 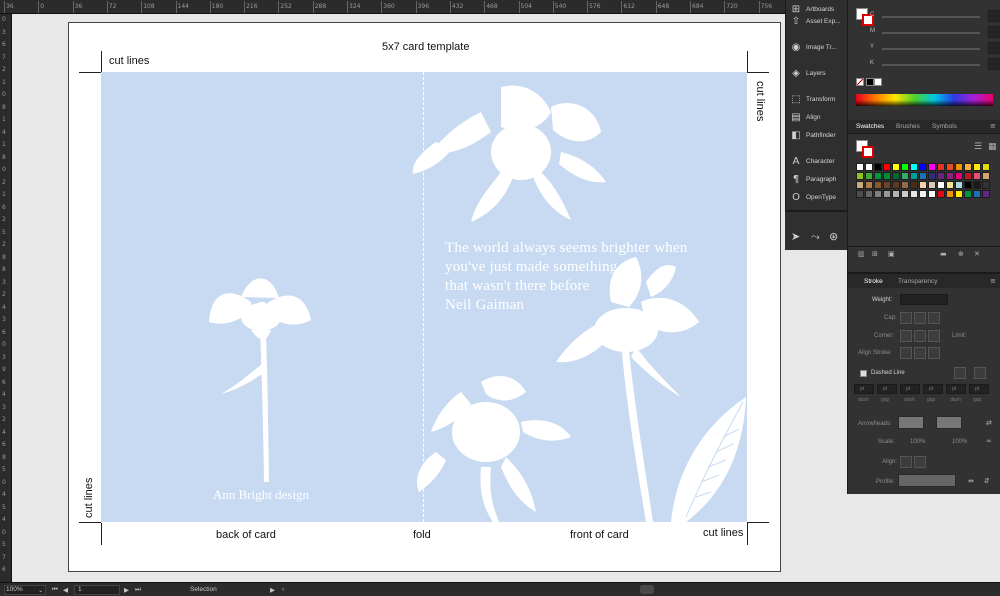 What do you see at coordinates (906, 336) in the screenshot?
I see `corner-miter-button` at bounding box center [906, 336].